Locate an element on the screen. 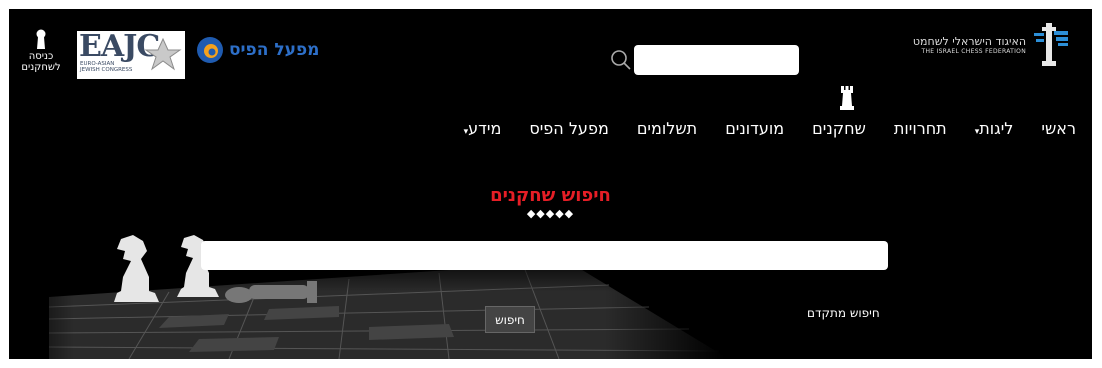 The width and height of the screenshot is (1102, 368). nav-item-players: שחקנים is located at coordinates (839, 128).